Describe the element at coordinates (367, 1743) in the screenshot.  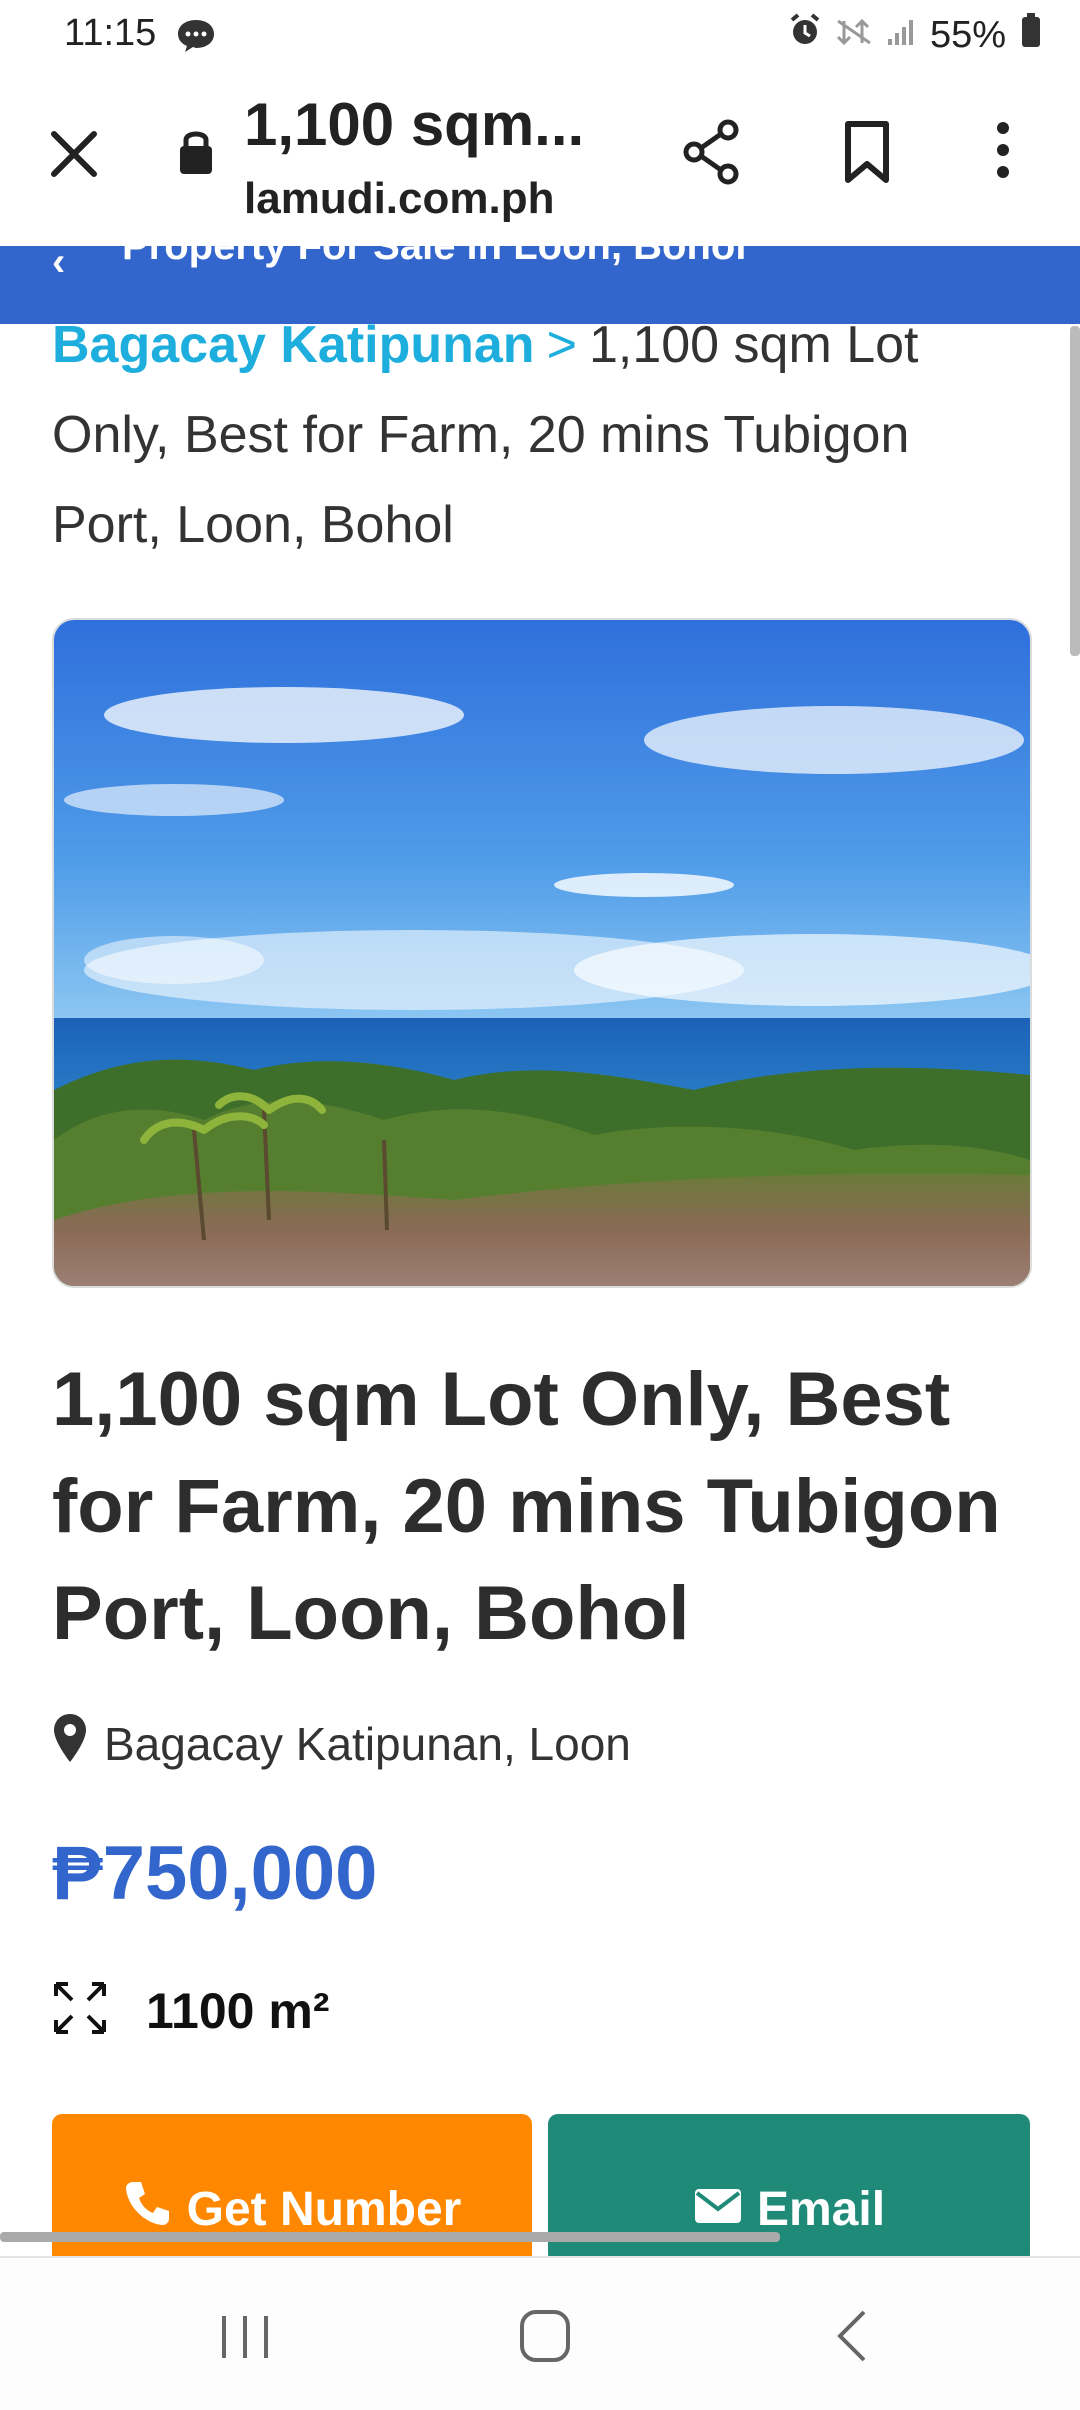
I see `location-text: Bagacay Katipunan, Loon` at that location.